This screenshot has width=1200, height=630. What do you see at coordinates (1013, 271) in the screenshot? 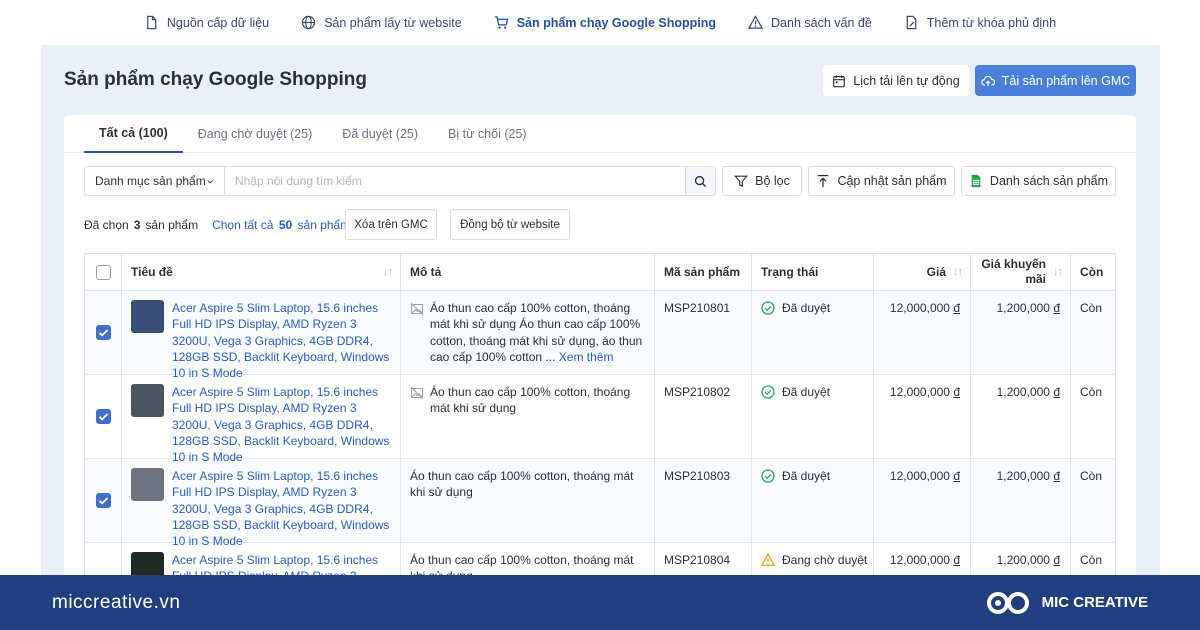
I see `column-header-label: Giá khuyến mãi` at bounding box center [1013, 271].